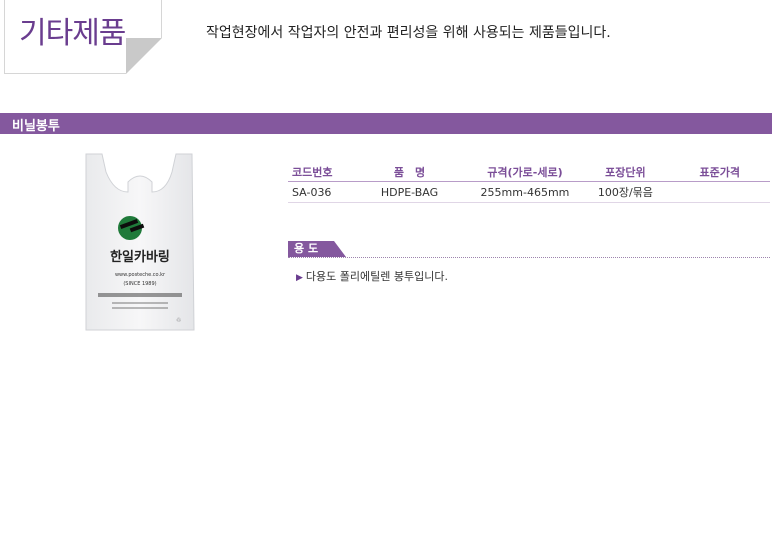  I want to click on cell-price, so click(719, 192).